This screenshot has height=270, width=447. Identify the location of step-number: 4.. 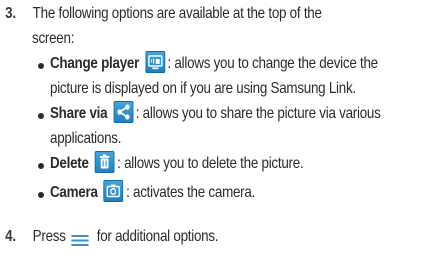
(10, 236).